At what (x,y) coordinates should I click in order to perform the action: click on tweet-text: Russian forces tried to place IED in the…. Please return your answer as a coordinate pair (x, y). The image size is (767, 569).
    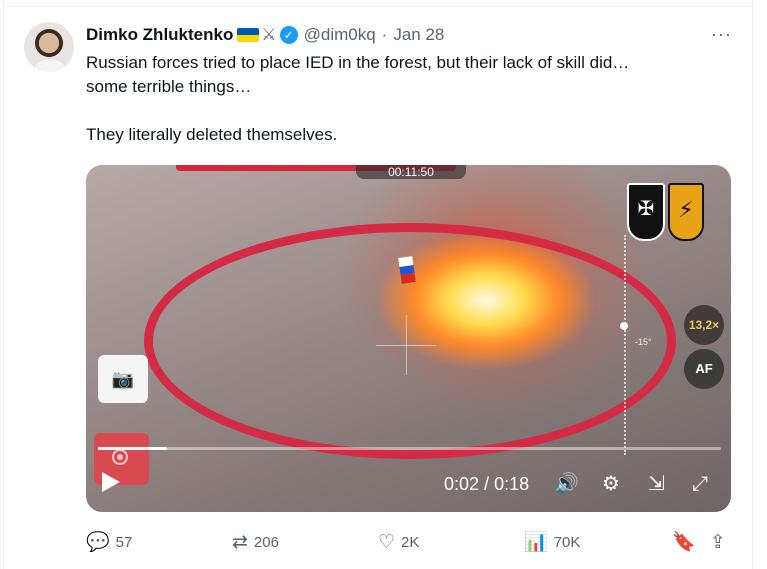
    Looking at the image, I should click on (411, 99).